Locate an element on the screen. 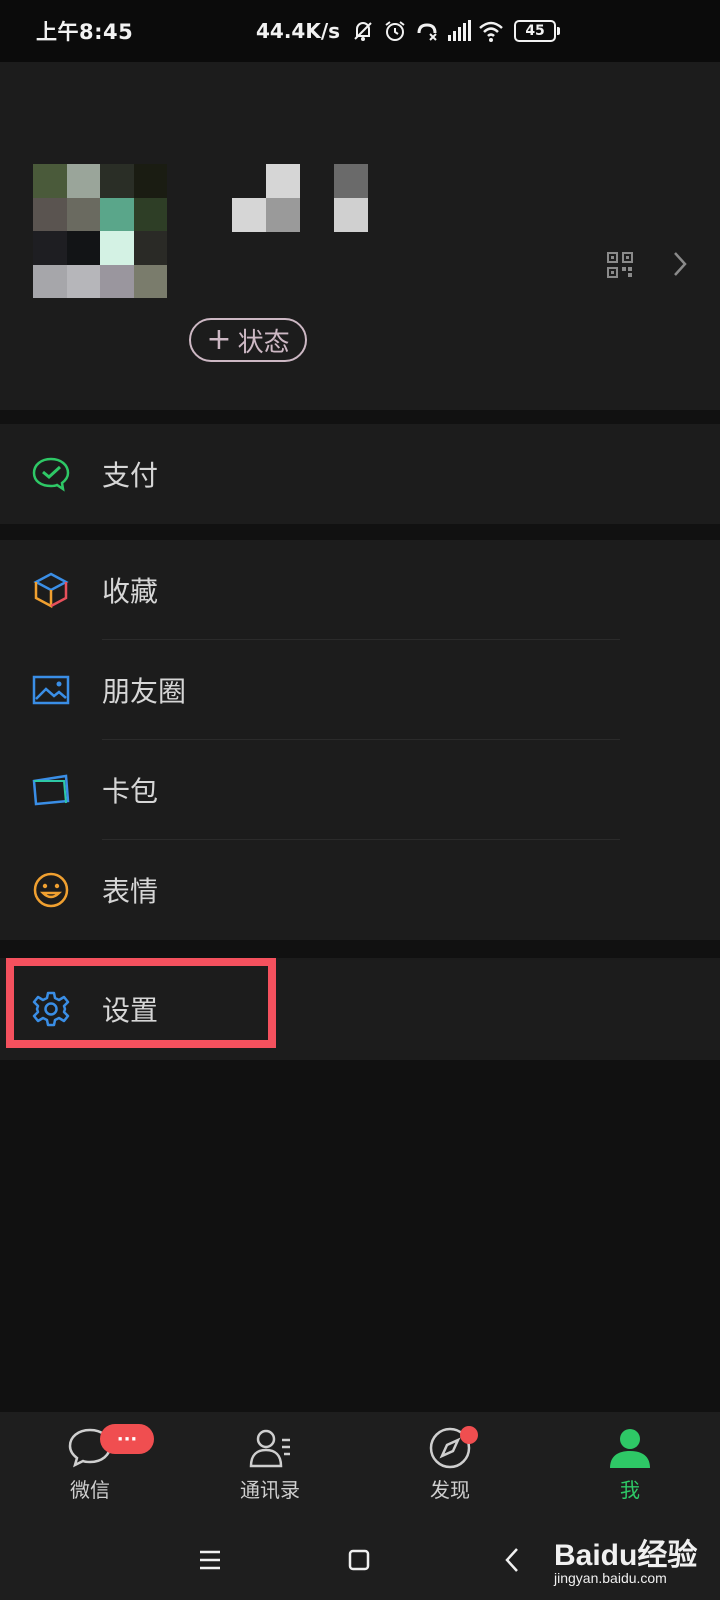 The width and height of the screenshot is (720, 1600). menu-label-pay: 支付 is located at coordinates (130, 475).